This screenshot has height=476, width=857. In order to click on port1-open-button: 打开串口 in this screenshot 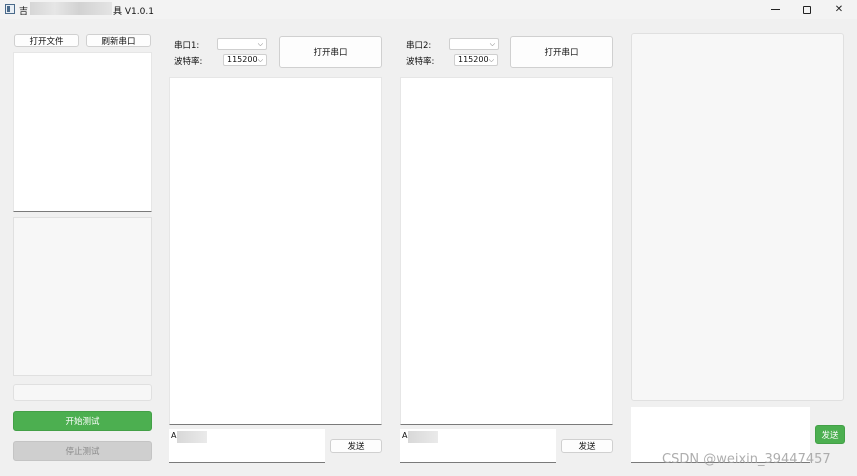, I will do `click(330, 52)`.